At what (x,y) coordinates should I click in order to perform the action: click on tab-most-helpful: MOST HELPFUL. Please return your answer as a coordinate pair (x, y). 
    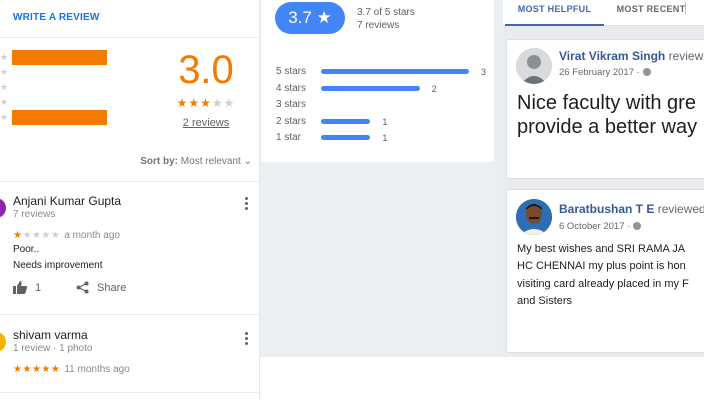
    Looking at the image, I should click on (554, 13).